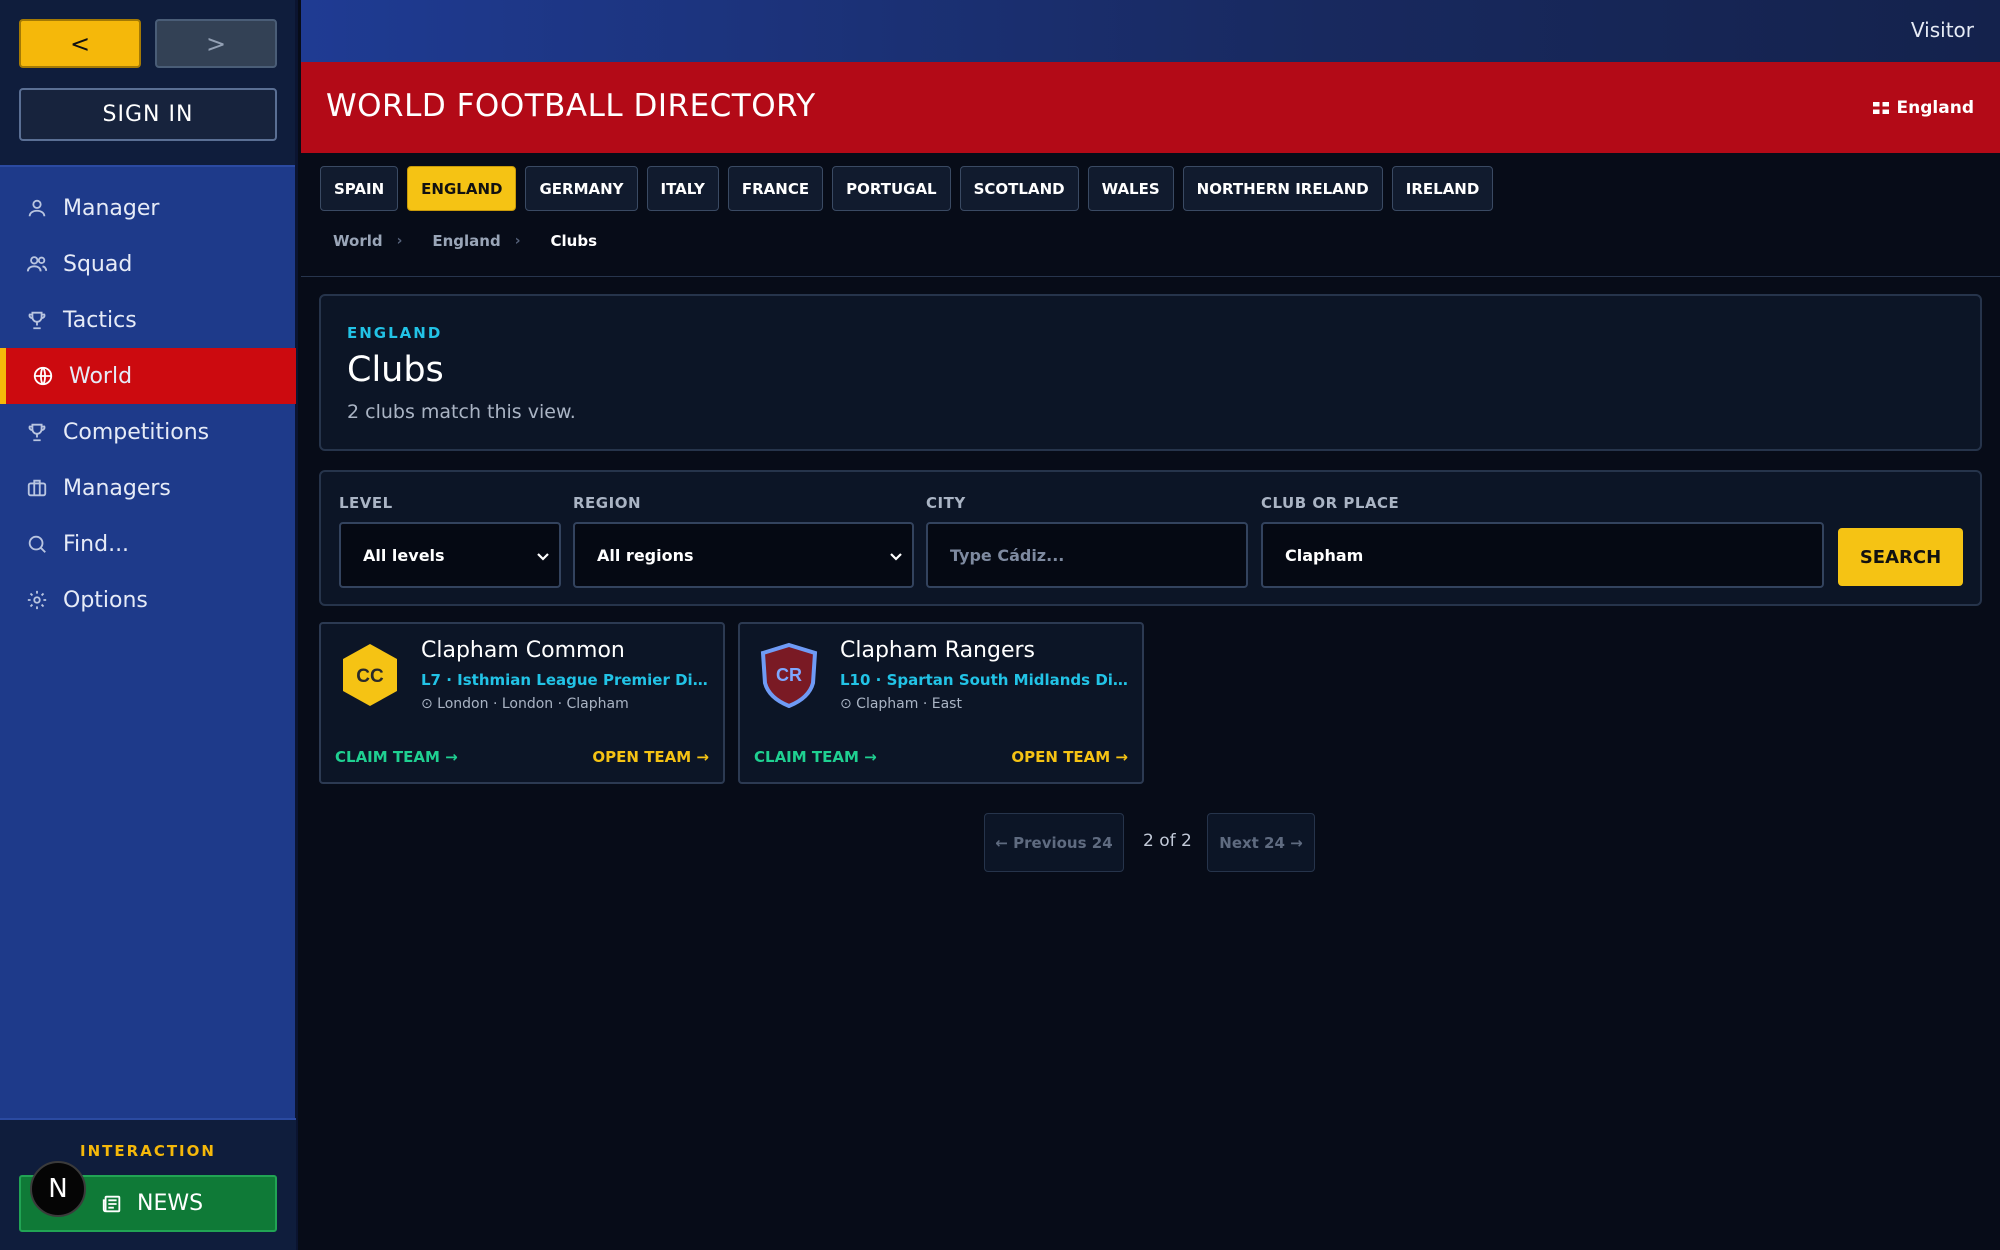 This screenshot has height=1250, width=2000. What do you see at coordinates (1054, 842) in the screenshot?
I see `previous-page-button: ← Previous 24` at bounding box center [1054, 842].